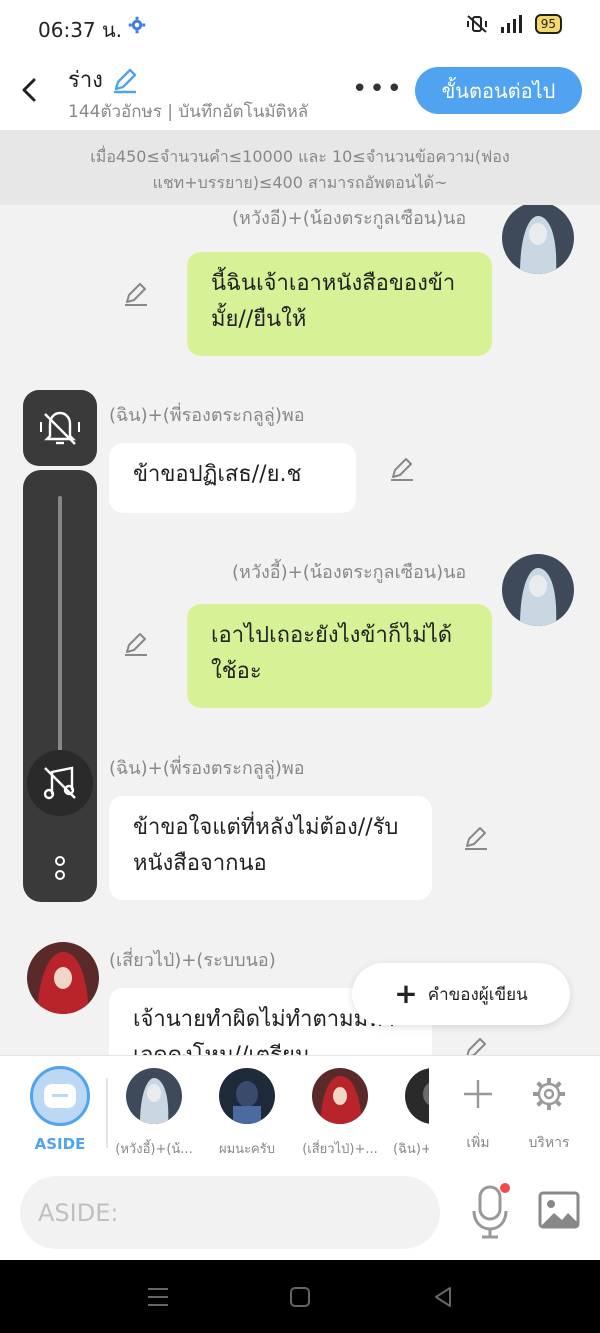 Image resolution: width=600 pixels, height=1333 pixels. Describe the element at coordinates (300, 26) in the screenshot. I see `status-bar: 06:37 น. 95` at that location.